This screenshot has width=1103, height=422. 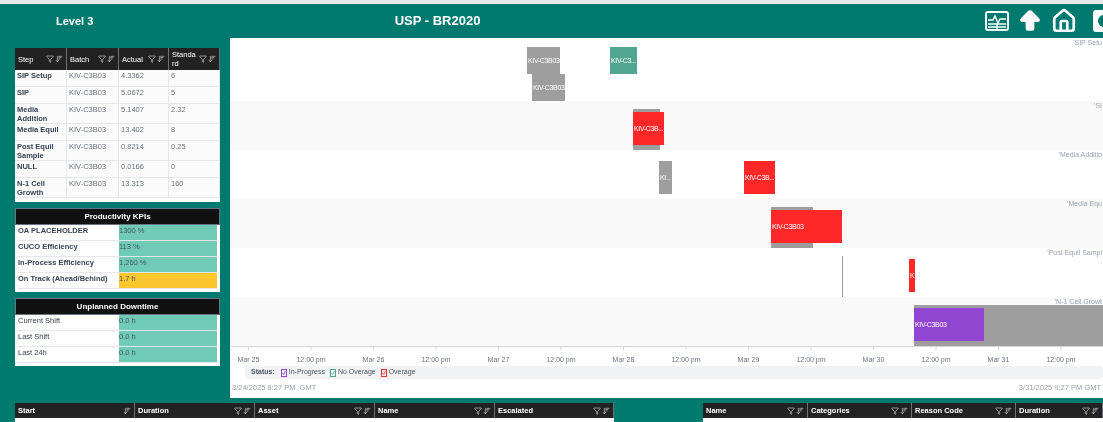 What do you see at coordinates (75, 21) in the screenshot?
I see `level-label: Level 3` at bounding box center [75, 21].